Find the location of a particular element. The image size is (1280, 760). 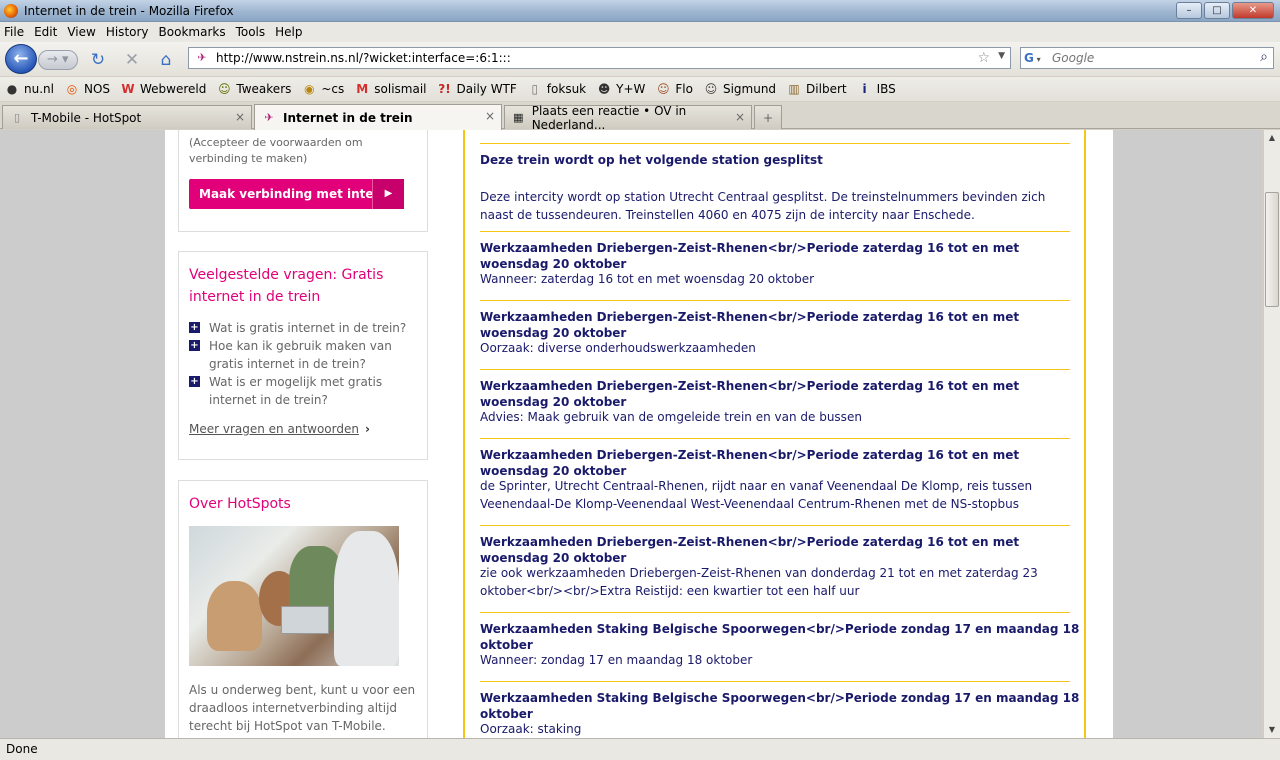

tab-internet-in-de-trein: ✈ Internet in de trein × is located at coordinates (378, 117).